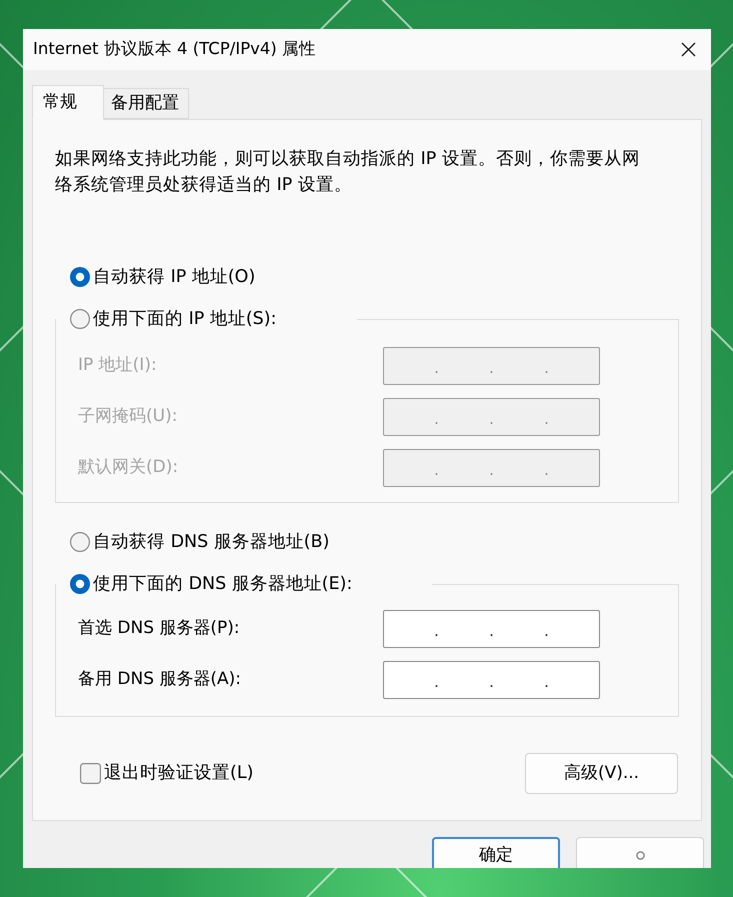 The image size is (733, 897). I want to click on radio-option: 使用下面的 DNS 服务器地址(E):, so click(211, 584).